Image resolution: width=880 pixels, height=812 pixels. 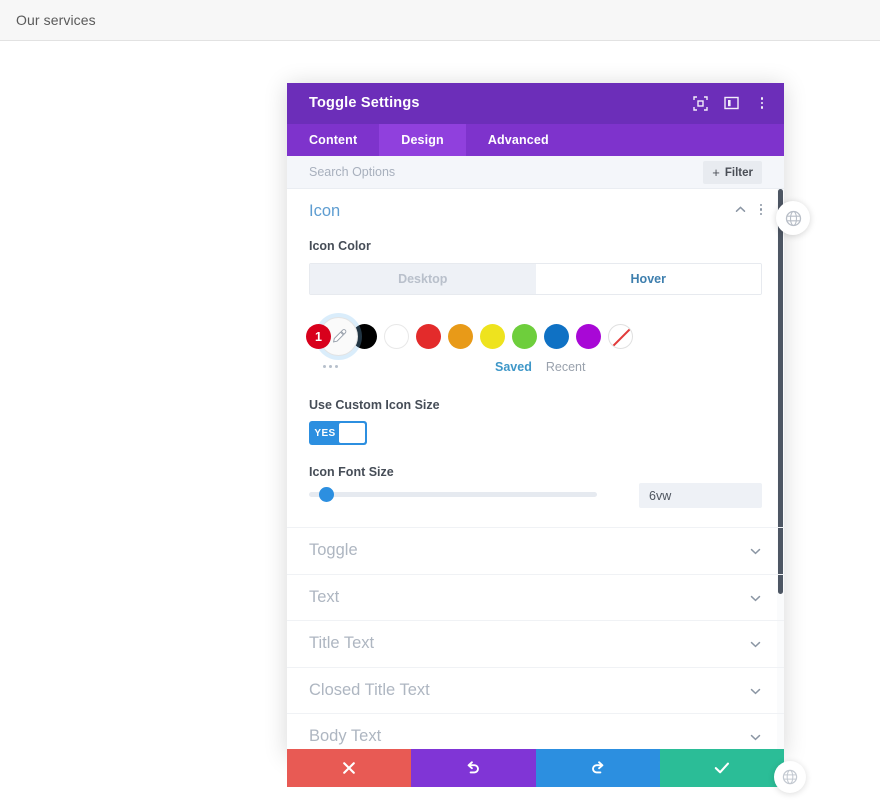 I want to click on swatch-red, so click(x=428, y=336).